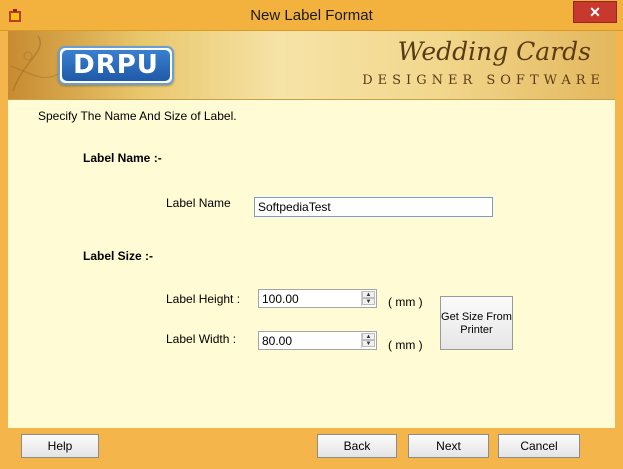  I want to click on title-bar: New Label Format ✕, so click(311, 15).